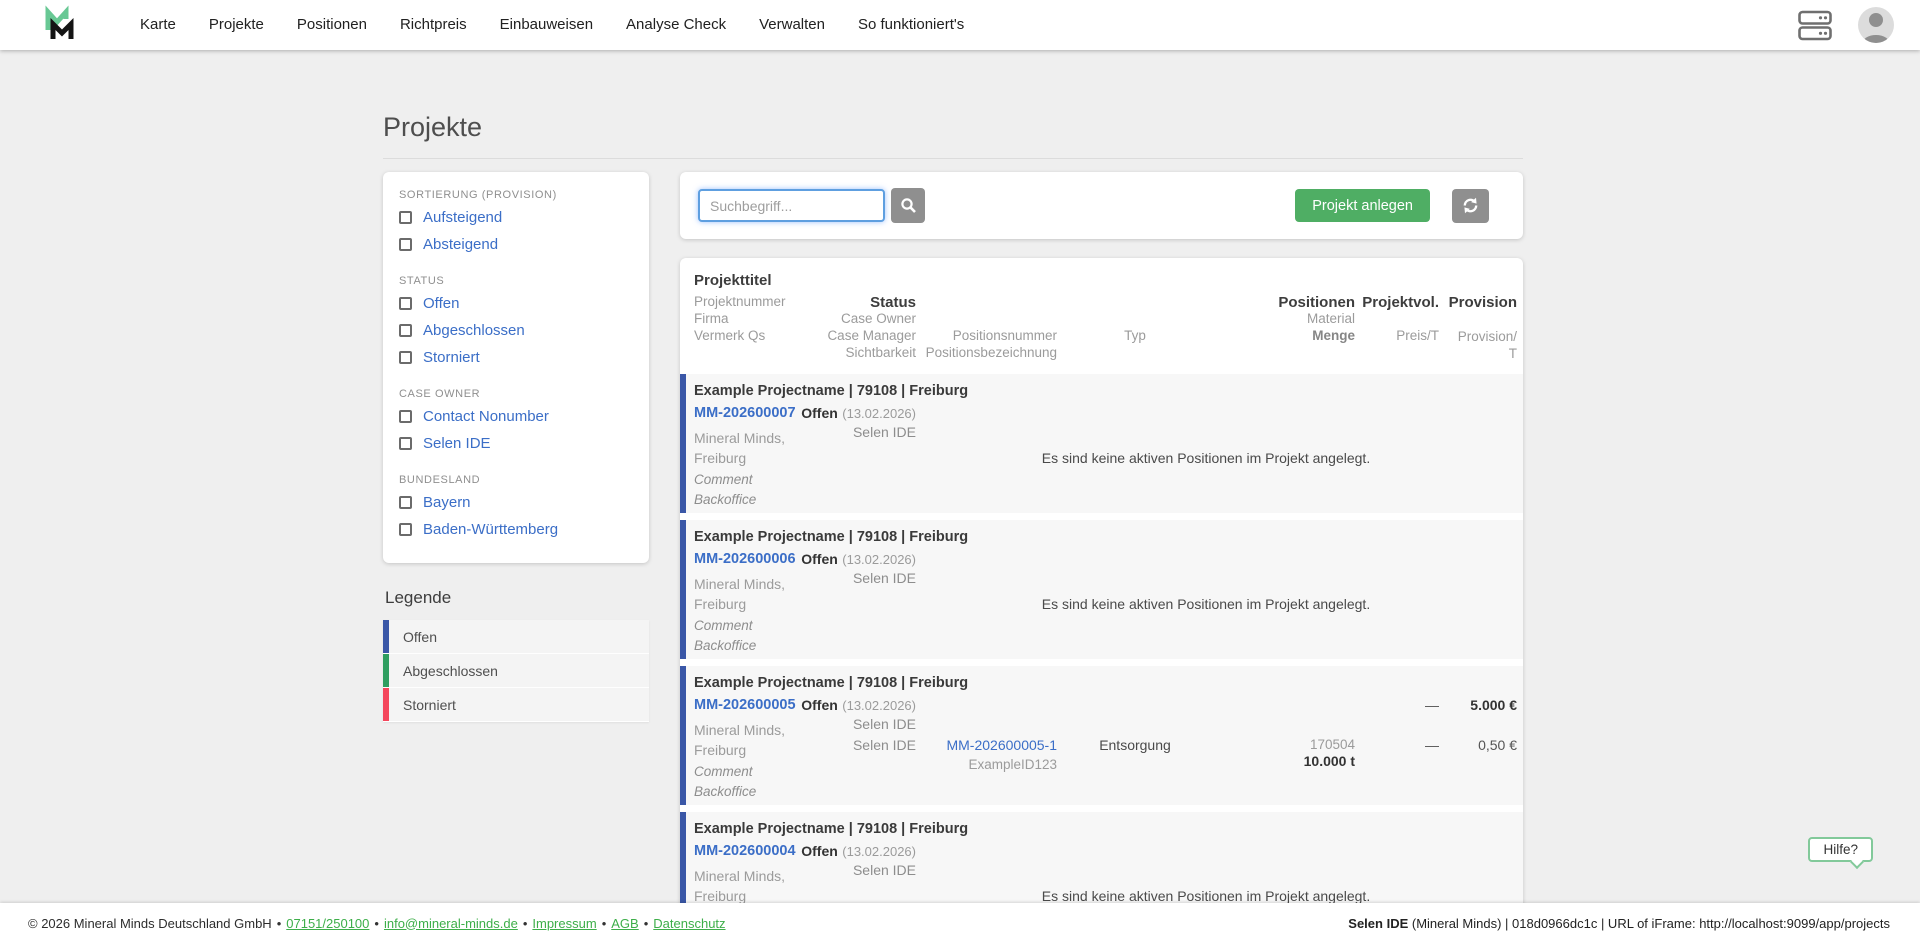 The width and height of the screenshot is (1920, 943). Describe the element at coordinates (878, 318) in the screenshot. I see `col-case-owner: Case Owner` at that location.